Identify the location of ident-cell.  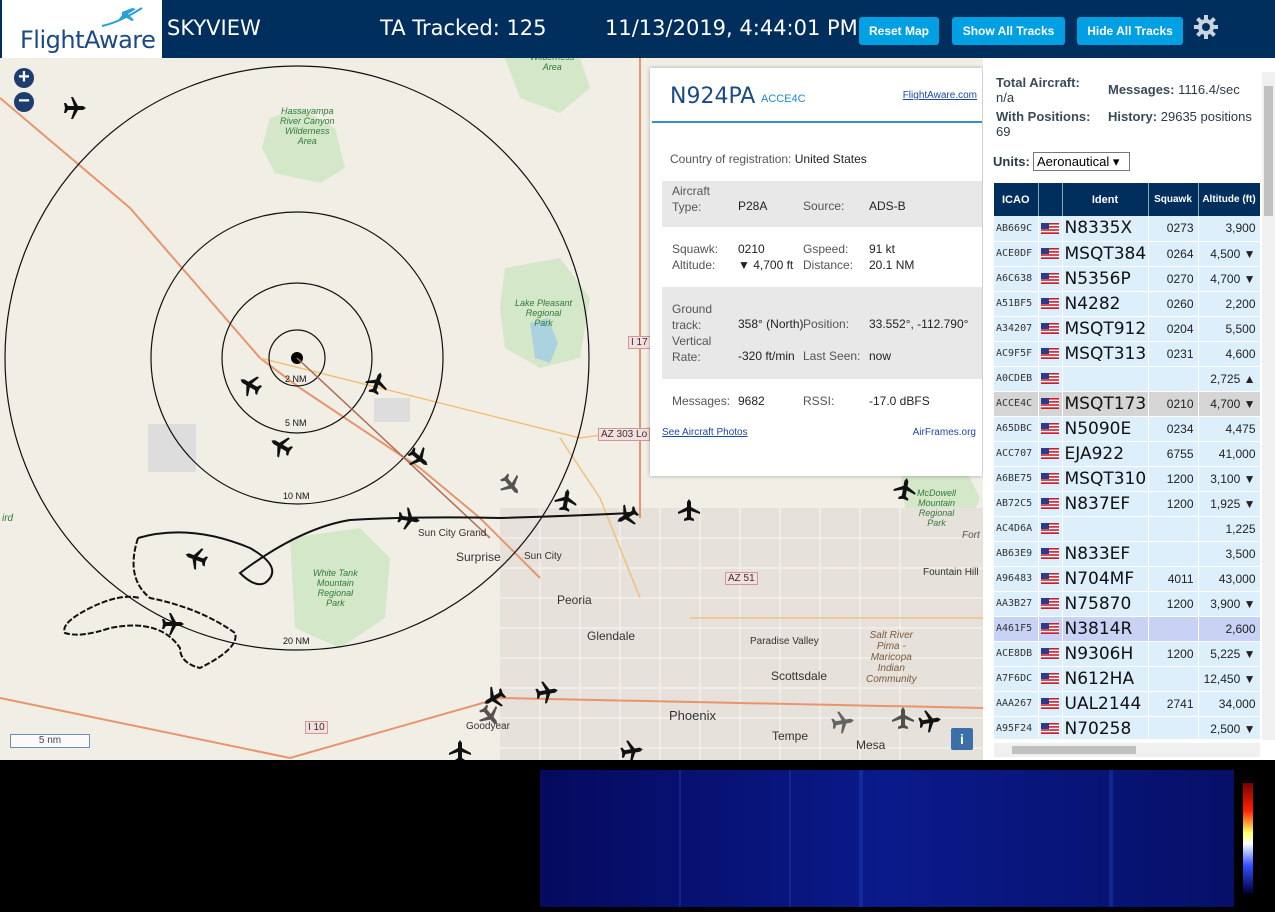
(1105, 379).